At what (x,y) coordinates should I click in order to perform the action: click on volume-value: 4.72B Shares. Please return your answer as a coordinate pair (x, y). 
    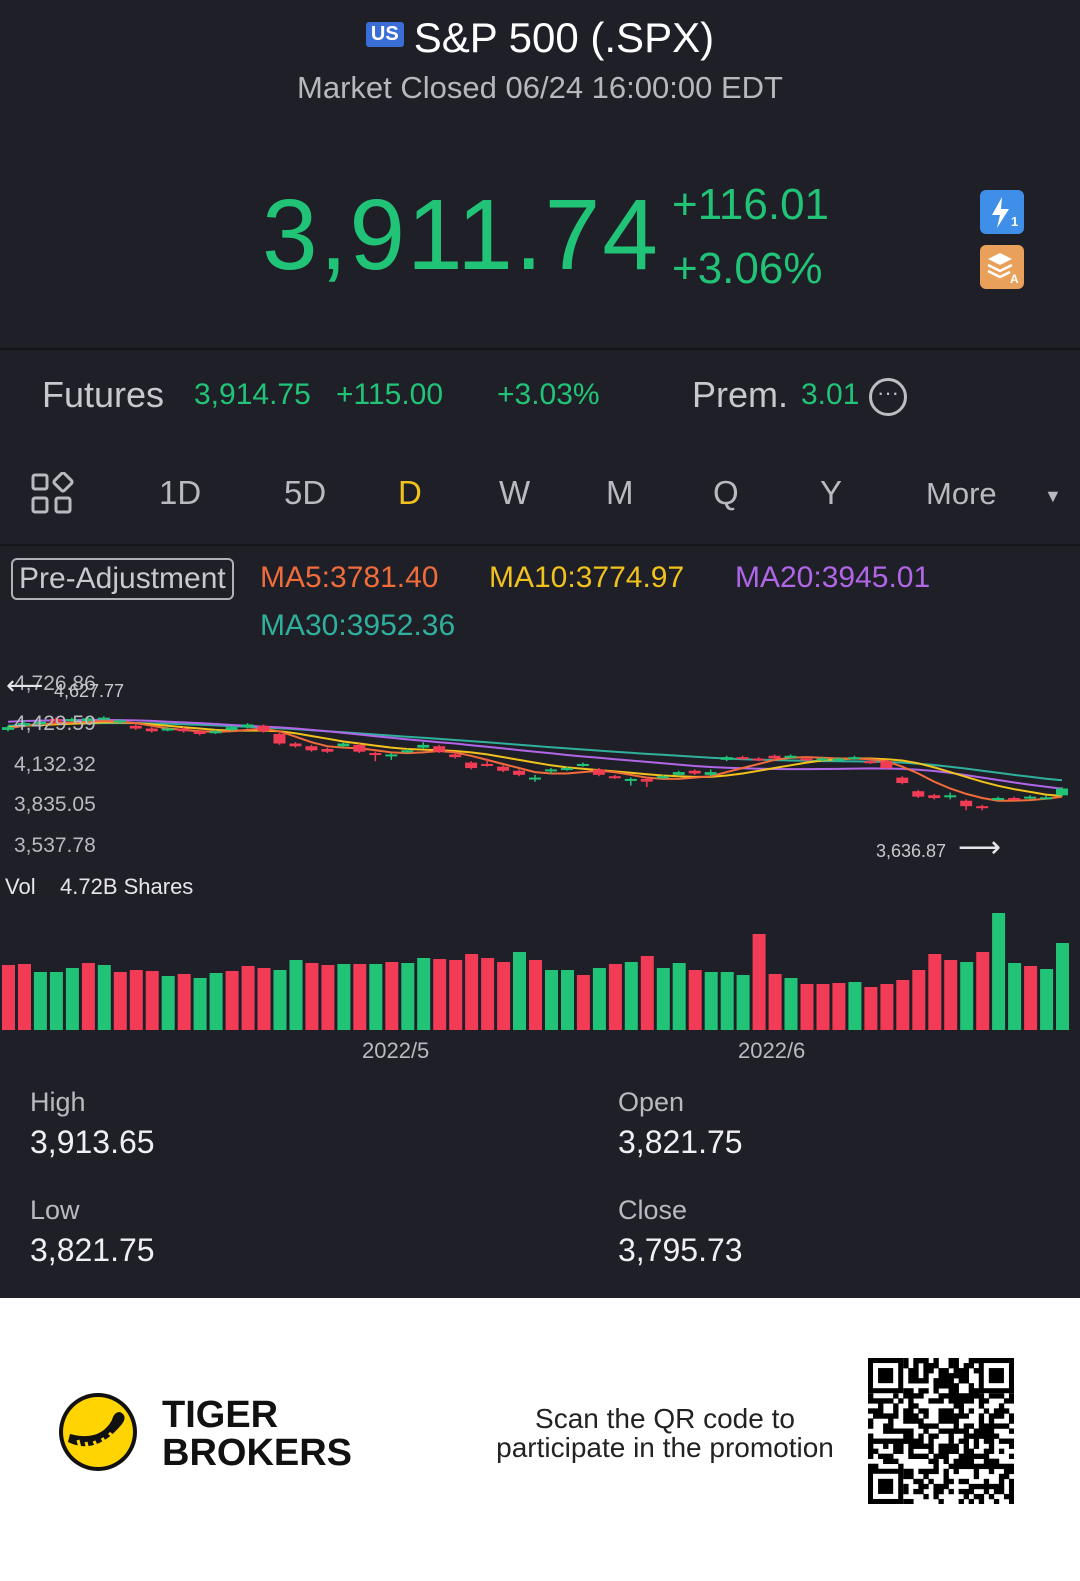
    Looking at the image, I should click on (127, 886).